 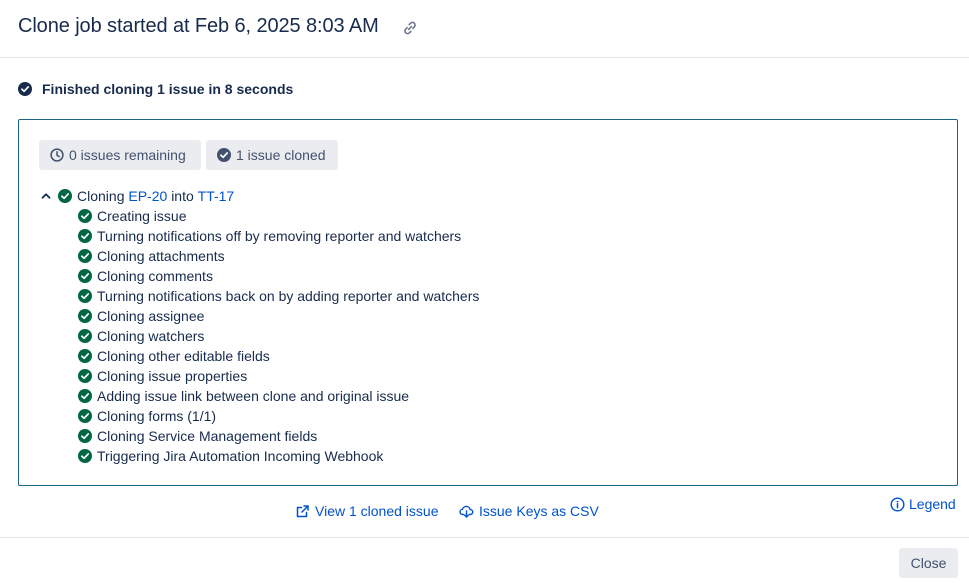 I want to click on cloud-download-icon, so click(x=466, y=511).